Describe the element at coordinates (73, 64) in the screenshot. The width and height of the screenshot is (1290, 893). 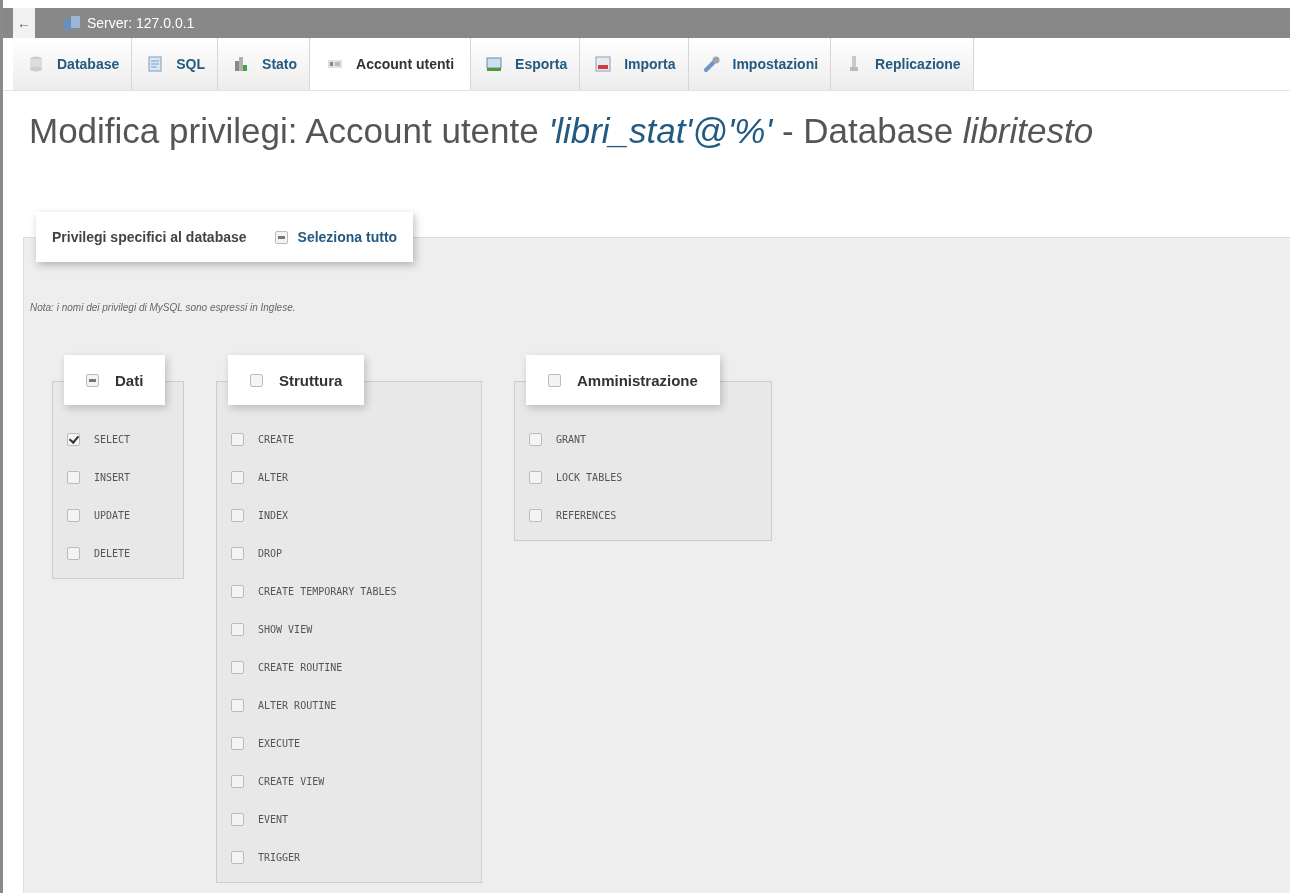
I see `tab: Database` at that location.